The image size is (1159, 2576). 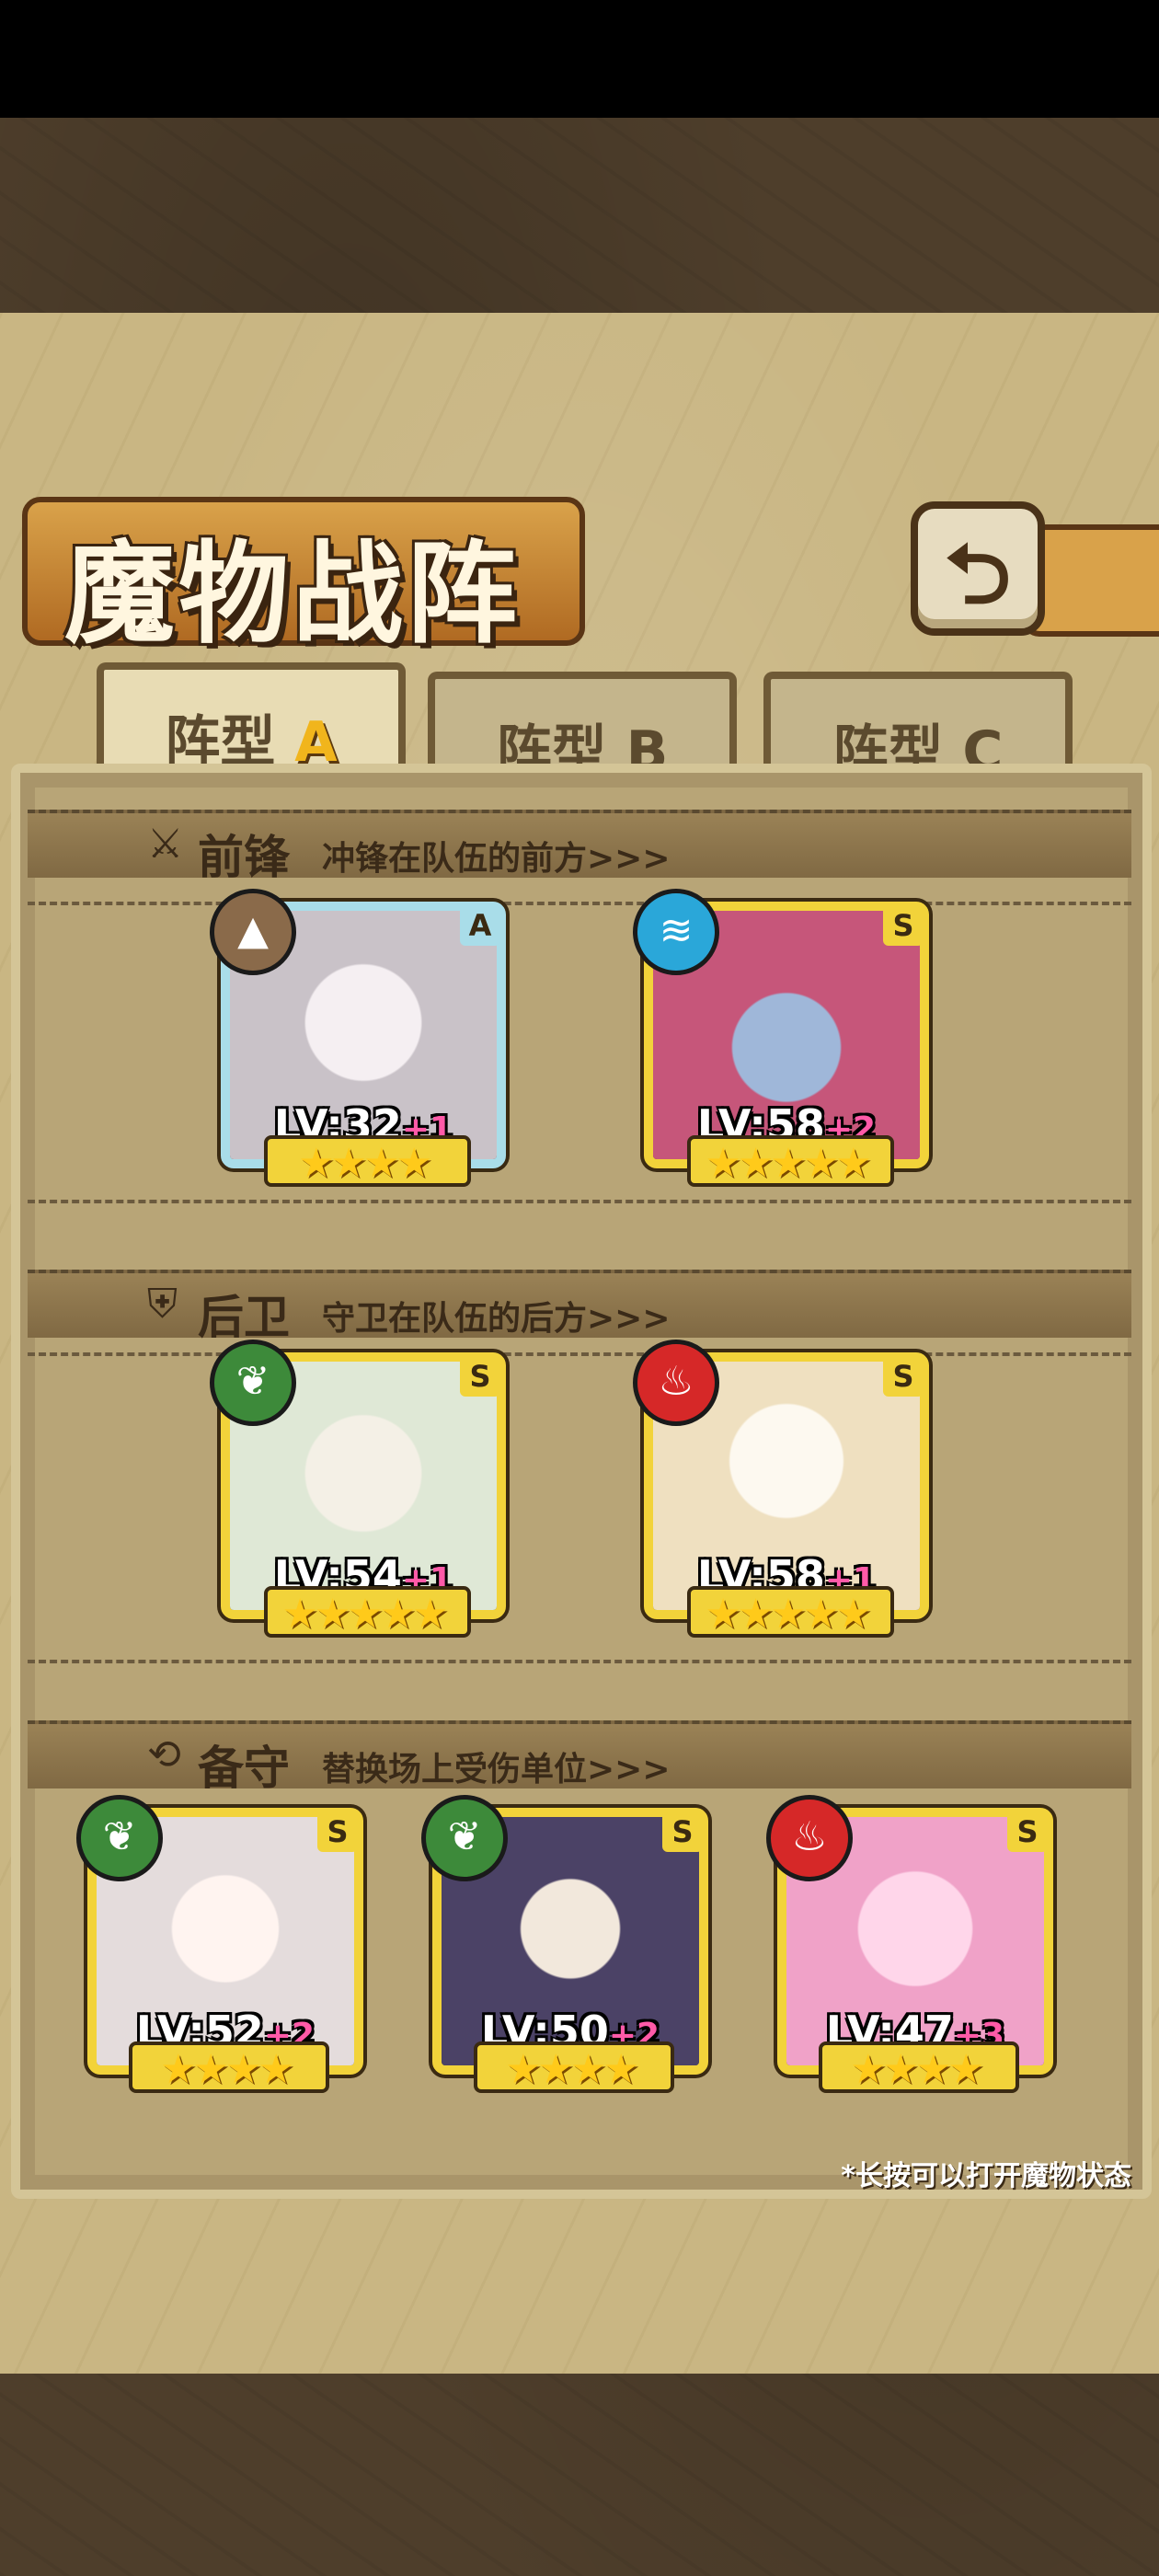 I want to click on section-title: 备守, so click(x=244, y=1768).